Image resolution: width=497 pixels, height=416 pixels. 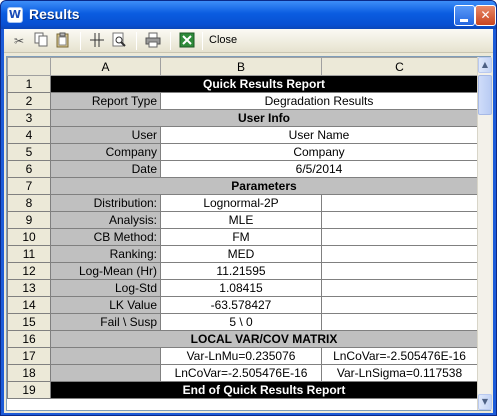 What do you see at coordinates (29, 356) in the screenshot?
I see `row-header: 17` at bounding box center [29, 356].